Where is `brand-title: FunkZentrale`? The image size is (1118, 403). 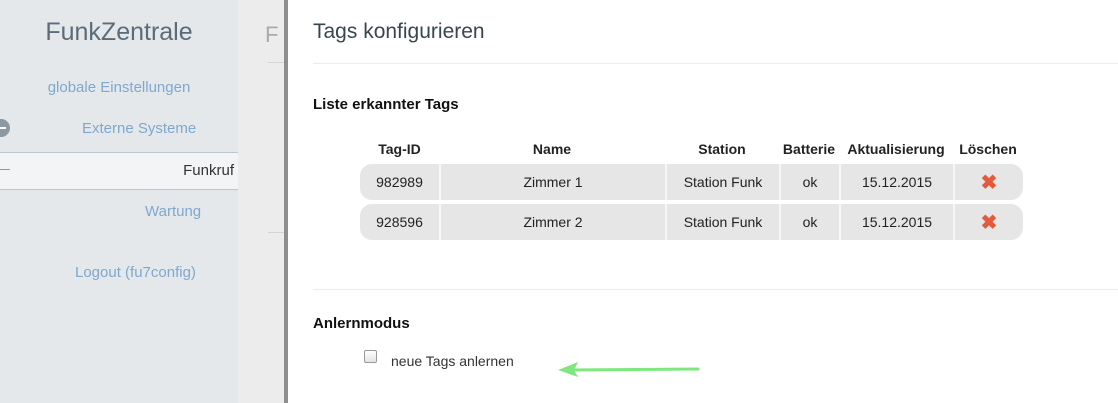
brand-title: FunkZentrale is located at coordinates (119, 32).